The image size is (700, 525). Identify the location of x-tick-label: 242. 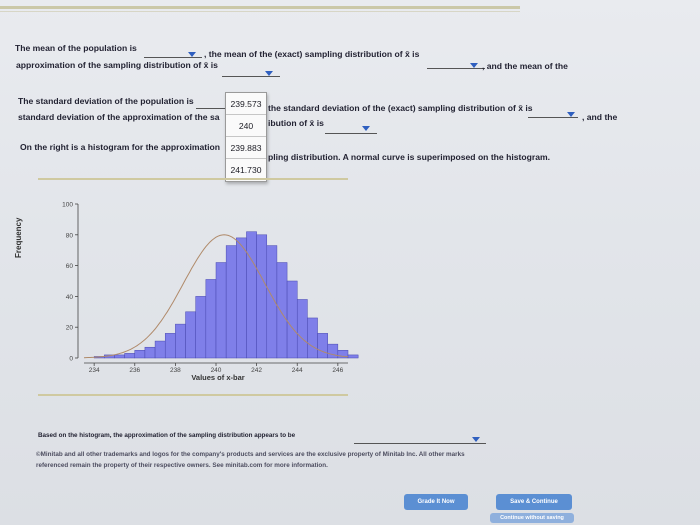
(256, 370).